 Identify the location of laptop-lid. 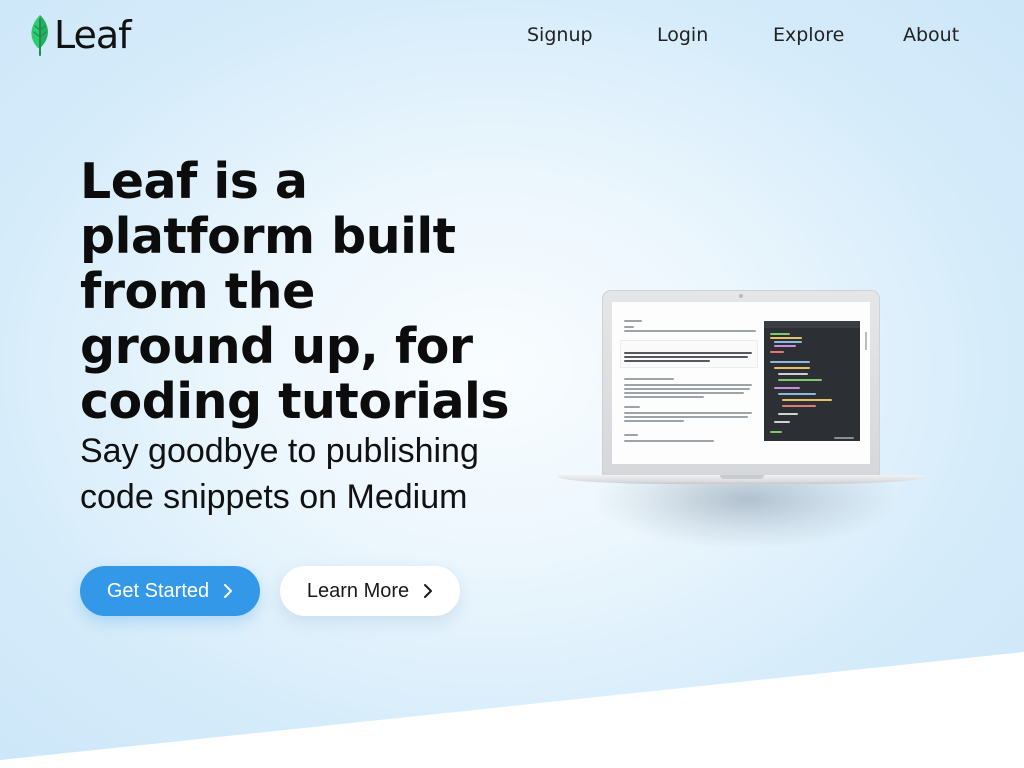
(741, 383).